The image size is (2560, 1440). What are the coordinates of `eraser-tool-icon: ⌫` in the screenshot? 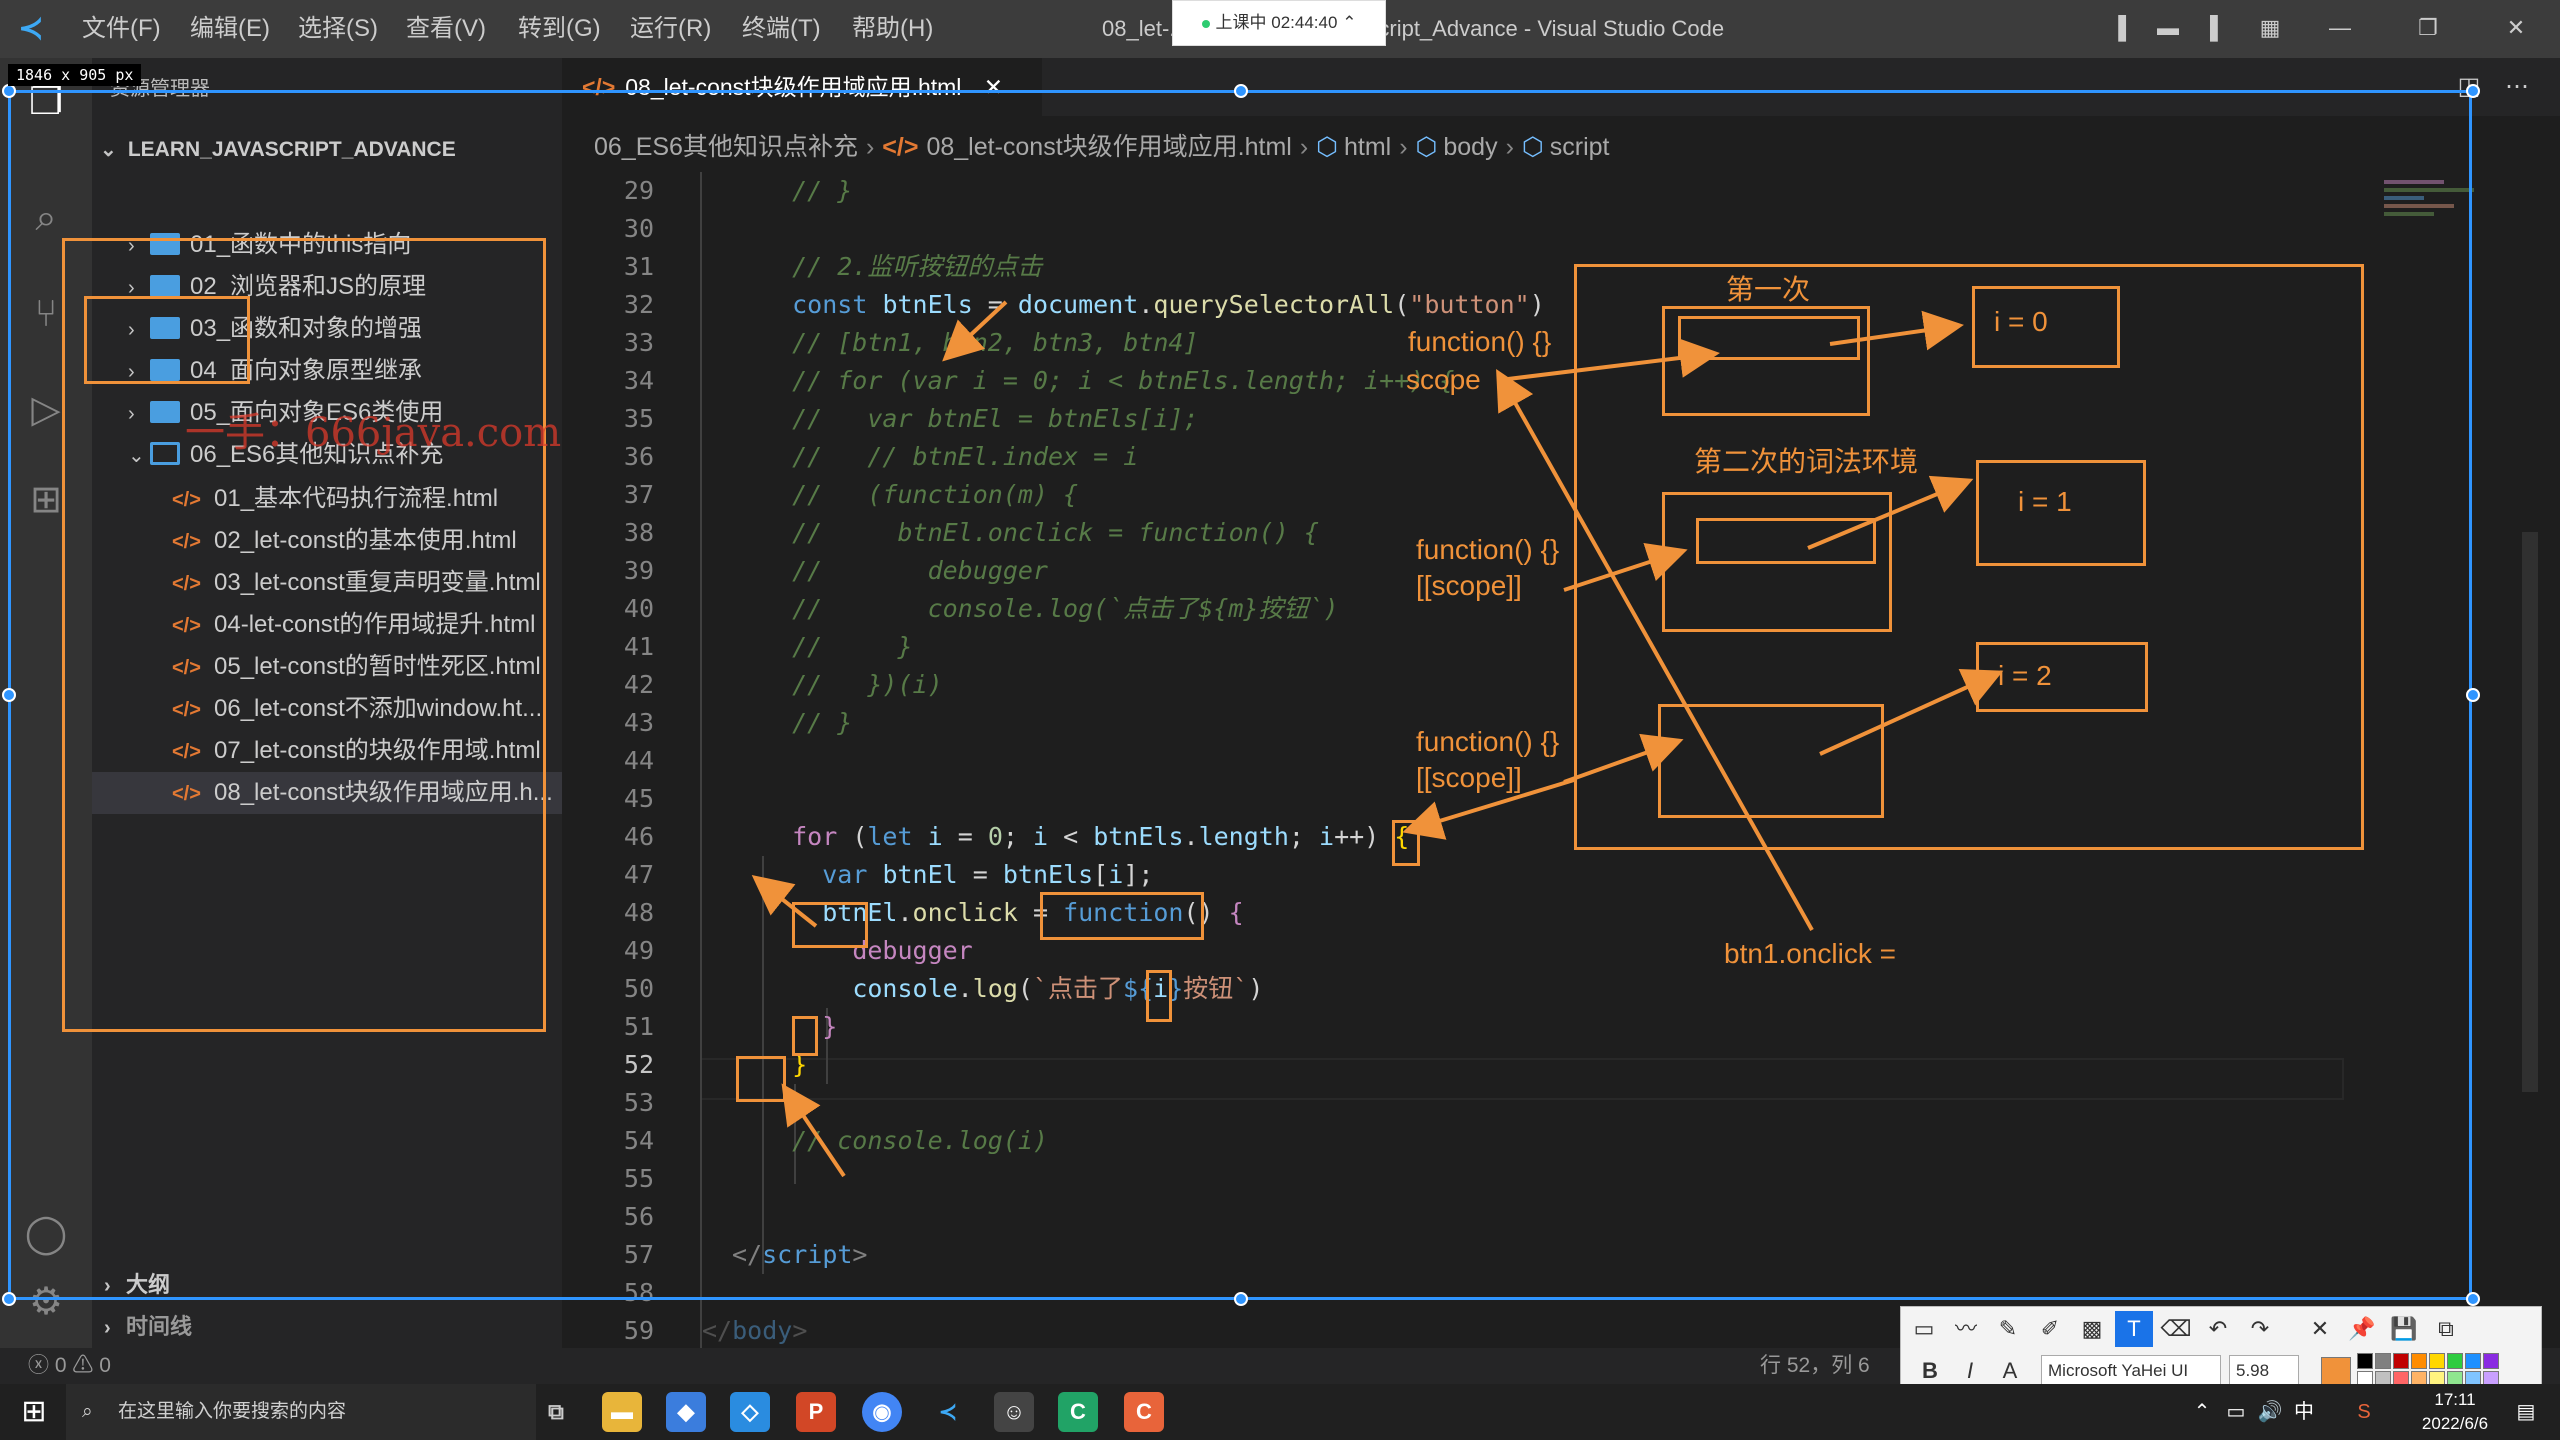 It's located at (2176, 1329).